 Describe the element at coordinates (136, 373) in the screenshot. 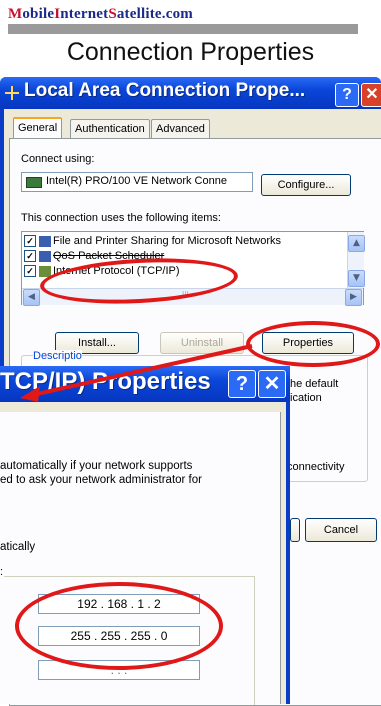

I see `pointer-arrow` at that location.